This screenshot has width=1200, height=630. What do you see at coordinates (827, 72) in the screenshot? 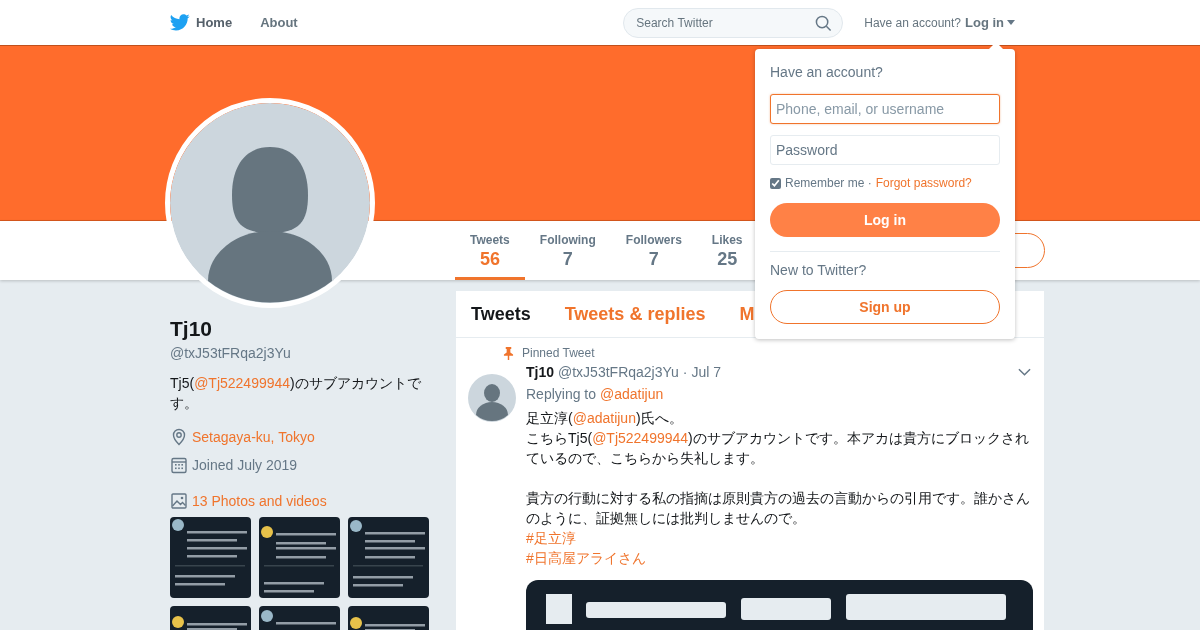
I see `dropdown-title: Have an account?` at bounding box center [827, 72].